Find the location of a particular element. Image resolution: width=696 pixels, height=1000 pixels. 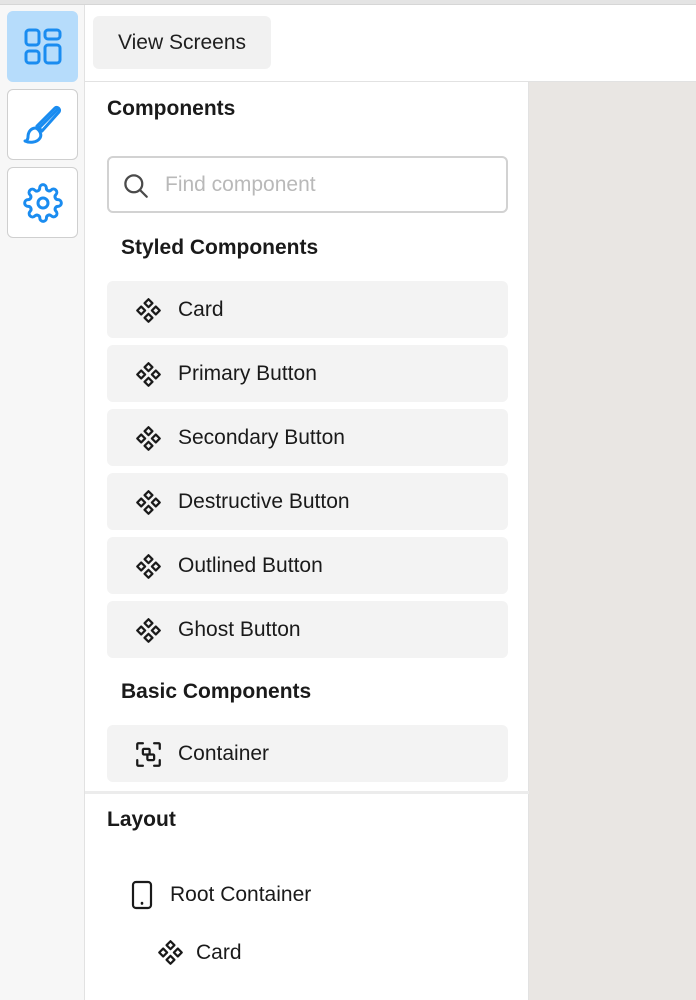

components-title: Components is located at coordinates (171, 108).